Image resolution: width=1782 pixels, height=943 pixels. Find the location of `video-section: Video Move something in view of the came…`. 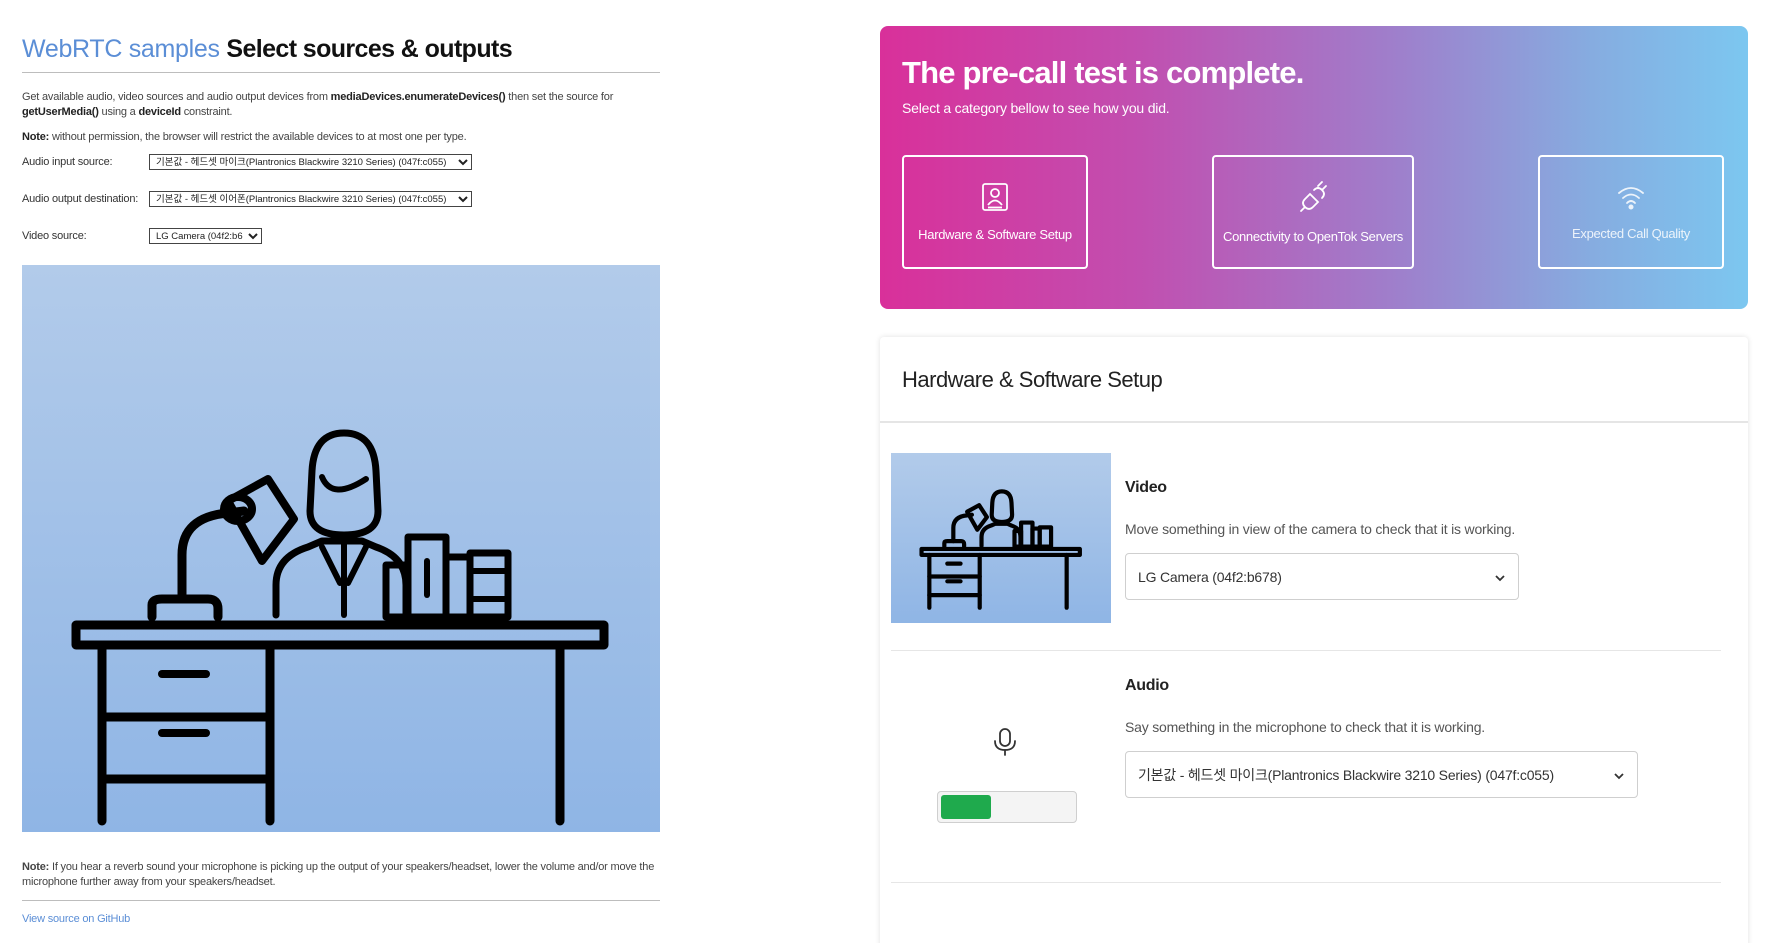

video-section: Video Move something in view of the came… is located at coordinates (1306, 552).